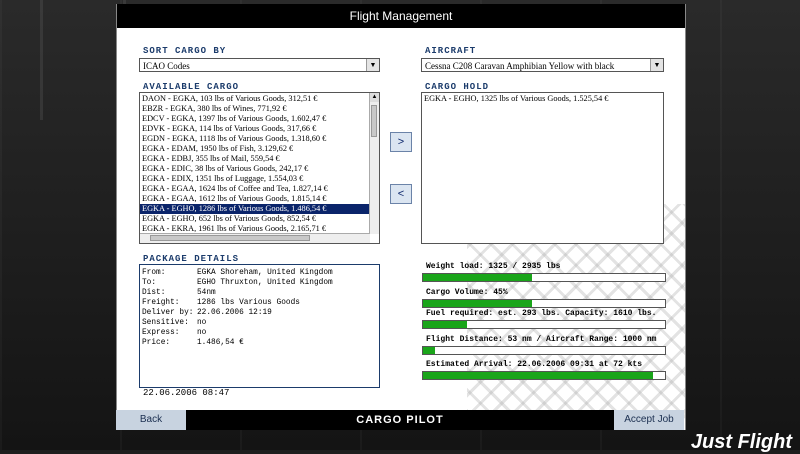 This screenshot has height=454, width=800. Describe the element at coordinates (467, 292) in the screenshot. I see `stat-label: Cargo Volume: 45%` at that location.